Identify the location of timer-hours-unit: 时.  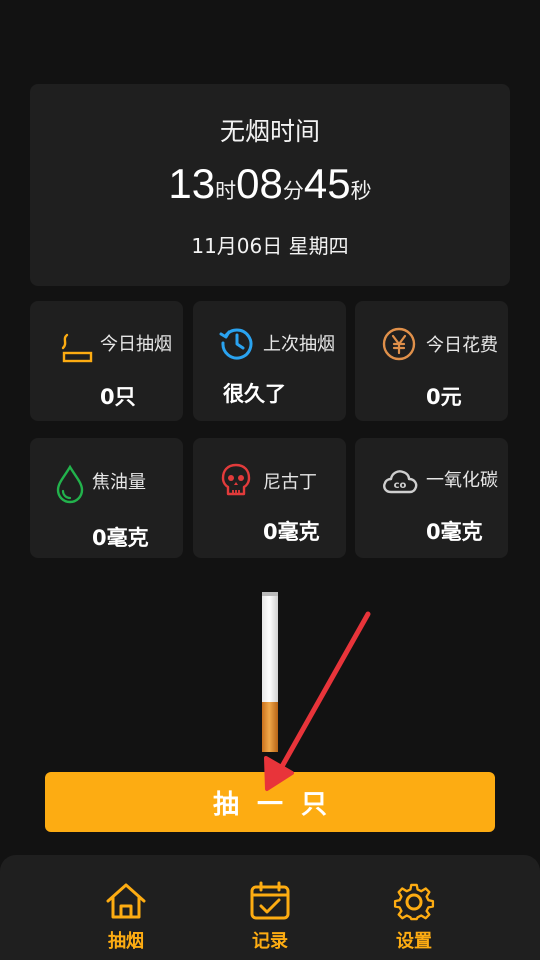
(226, 191).